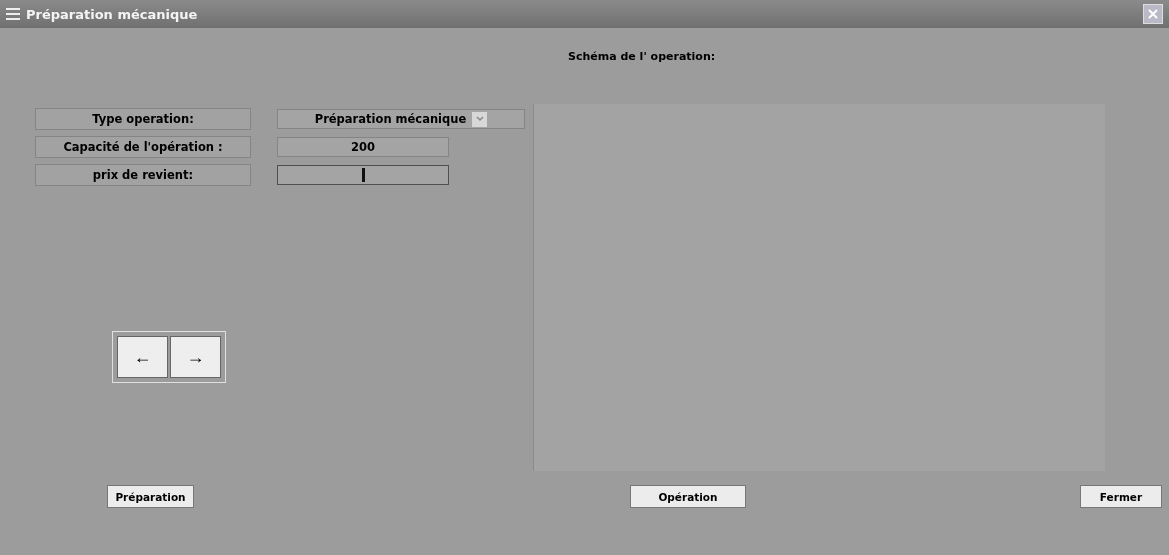 Image resolution: width=1169 pixels, height=555 pixels. Describe the element at coordinates (143, 147) in the screenshot. I see `field-label: Capacité de l'opération :` at that location.